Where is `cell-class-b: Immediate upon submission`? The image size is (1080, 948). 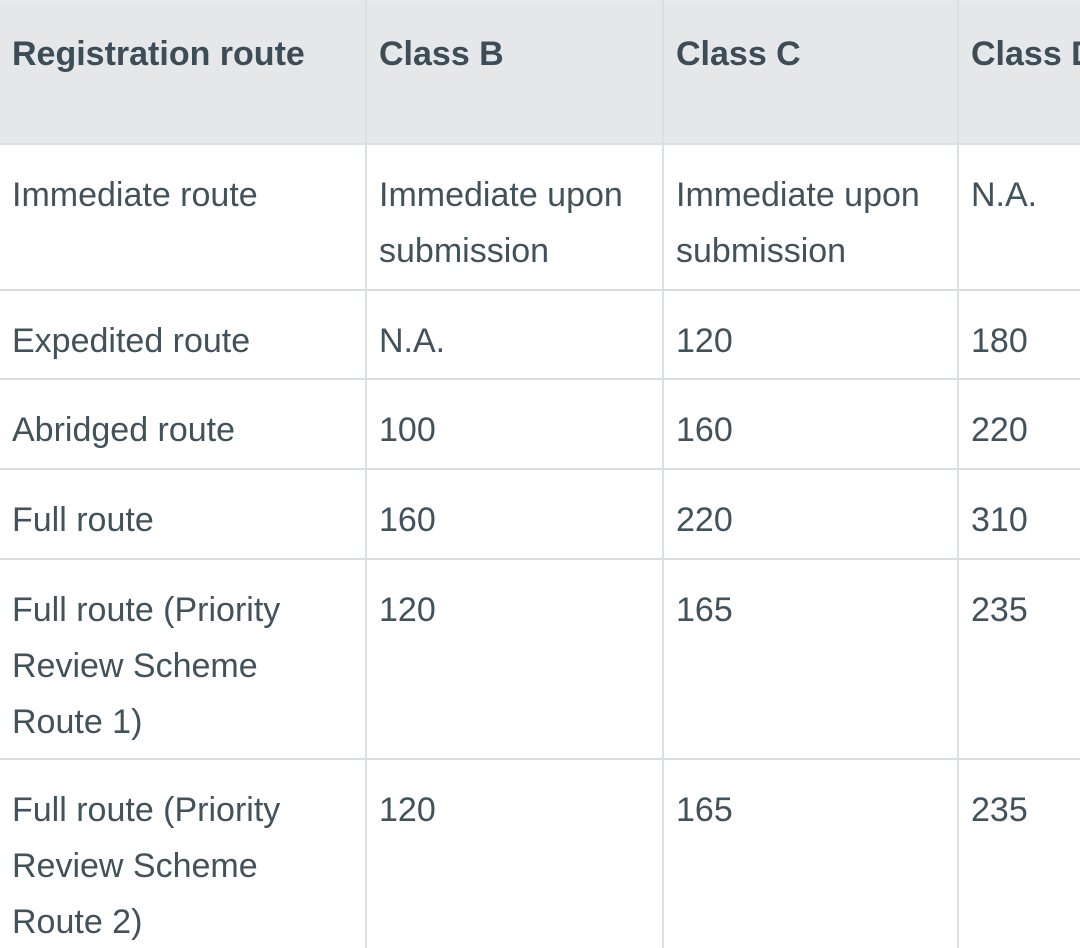 cell-class-b: Immediate upon submission is located at coordinates (515, 217).